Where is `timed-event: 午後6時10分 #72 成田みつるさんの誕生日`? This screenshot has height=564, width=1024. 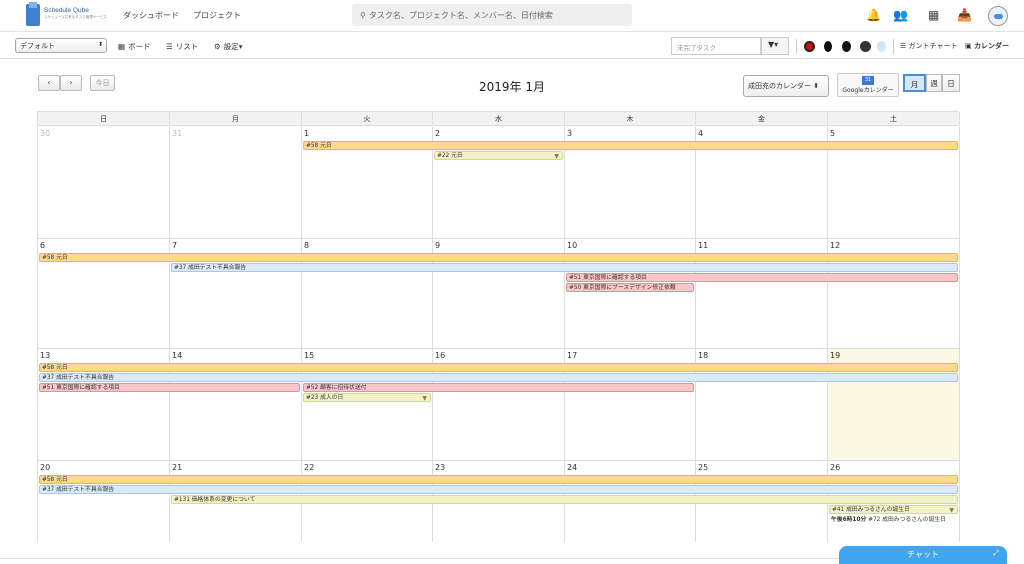
timed-event: 午後6時10分 #72 成田みつるさんの誕生日 is located at coordinates (888, 520).